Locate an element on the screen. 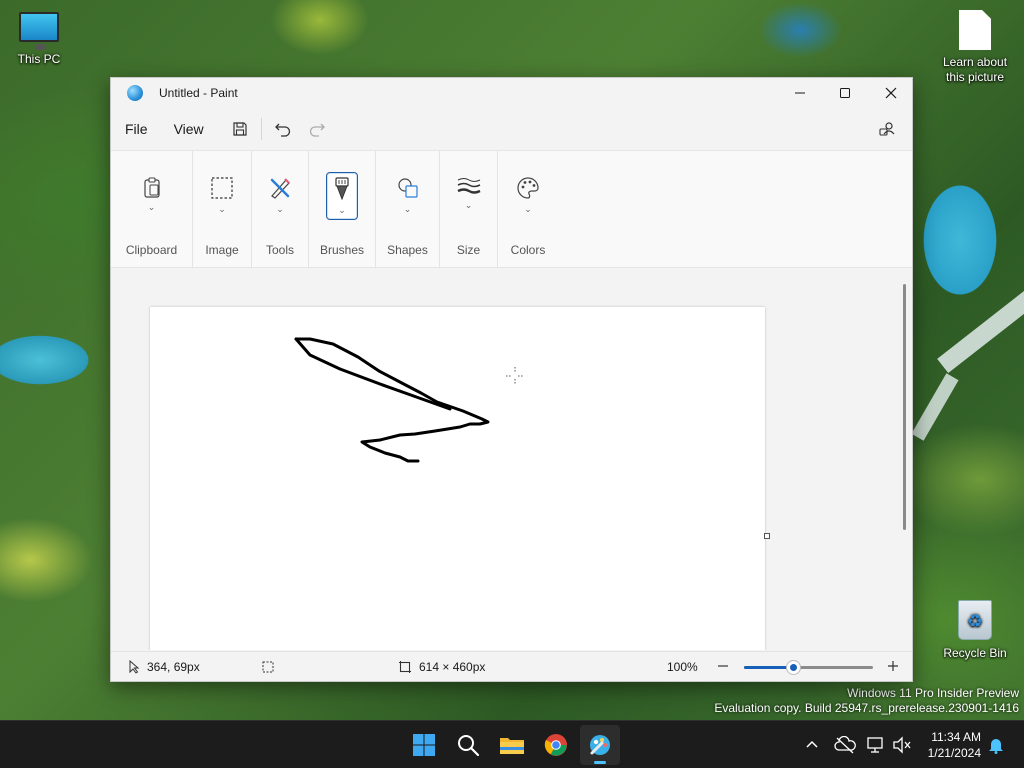 Image resolution: width=1024 pixels, height=768 pixels. desktop-icon-learn-about-picture: Learn about this picture is located at coordinates (975, 47).